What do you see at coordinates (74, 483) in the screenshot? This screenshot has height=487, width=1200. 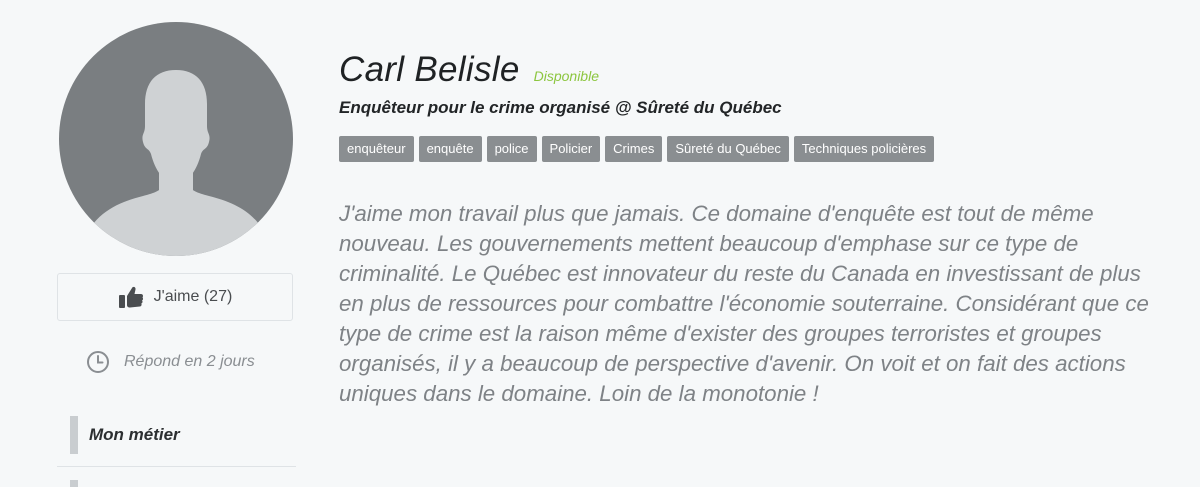 I see `sidebar-item-next-indicator` at bounding box center [74, 483].